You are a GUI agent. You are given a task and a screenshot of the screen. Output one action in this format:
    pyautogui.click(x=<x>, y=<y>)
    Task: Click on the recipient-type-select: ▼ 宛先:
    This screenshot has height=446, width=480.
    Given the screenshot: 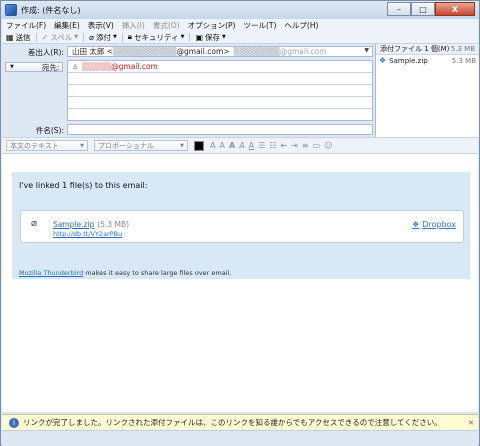 What is the action you would take?
    pyautogui.click(x=34, y=67)
    